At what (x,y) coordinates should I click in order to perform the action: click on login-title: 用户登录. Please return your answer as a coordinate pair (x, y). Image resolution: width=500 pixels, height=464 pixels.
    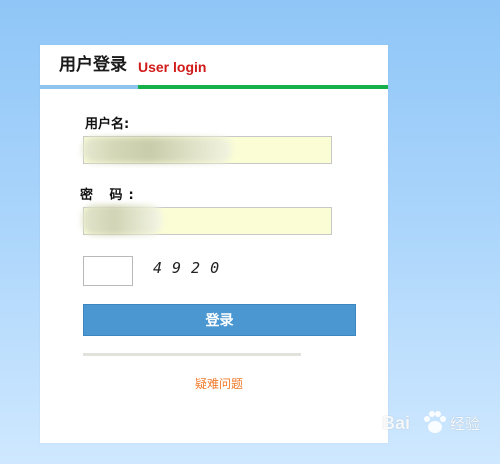
    Looking at the image, I should click on (93, 65).